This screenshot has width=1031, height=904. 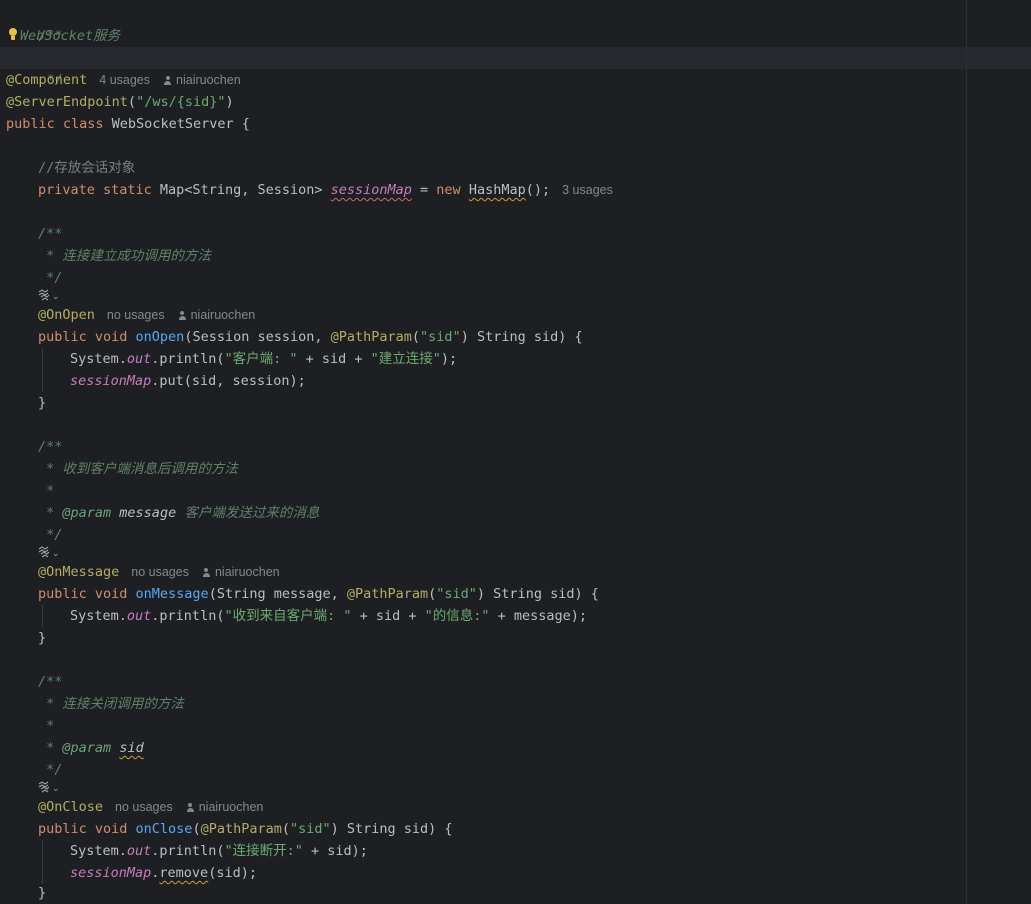 What do you see at coordinates (515, 124) in the screenshot?
I see `code-line: public class WebSocketServer {` at bounding box center [515, 124].